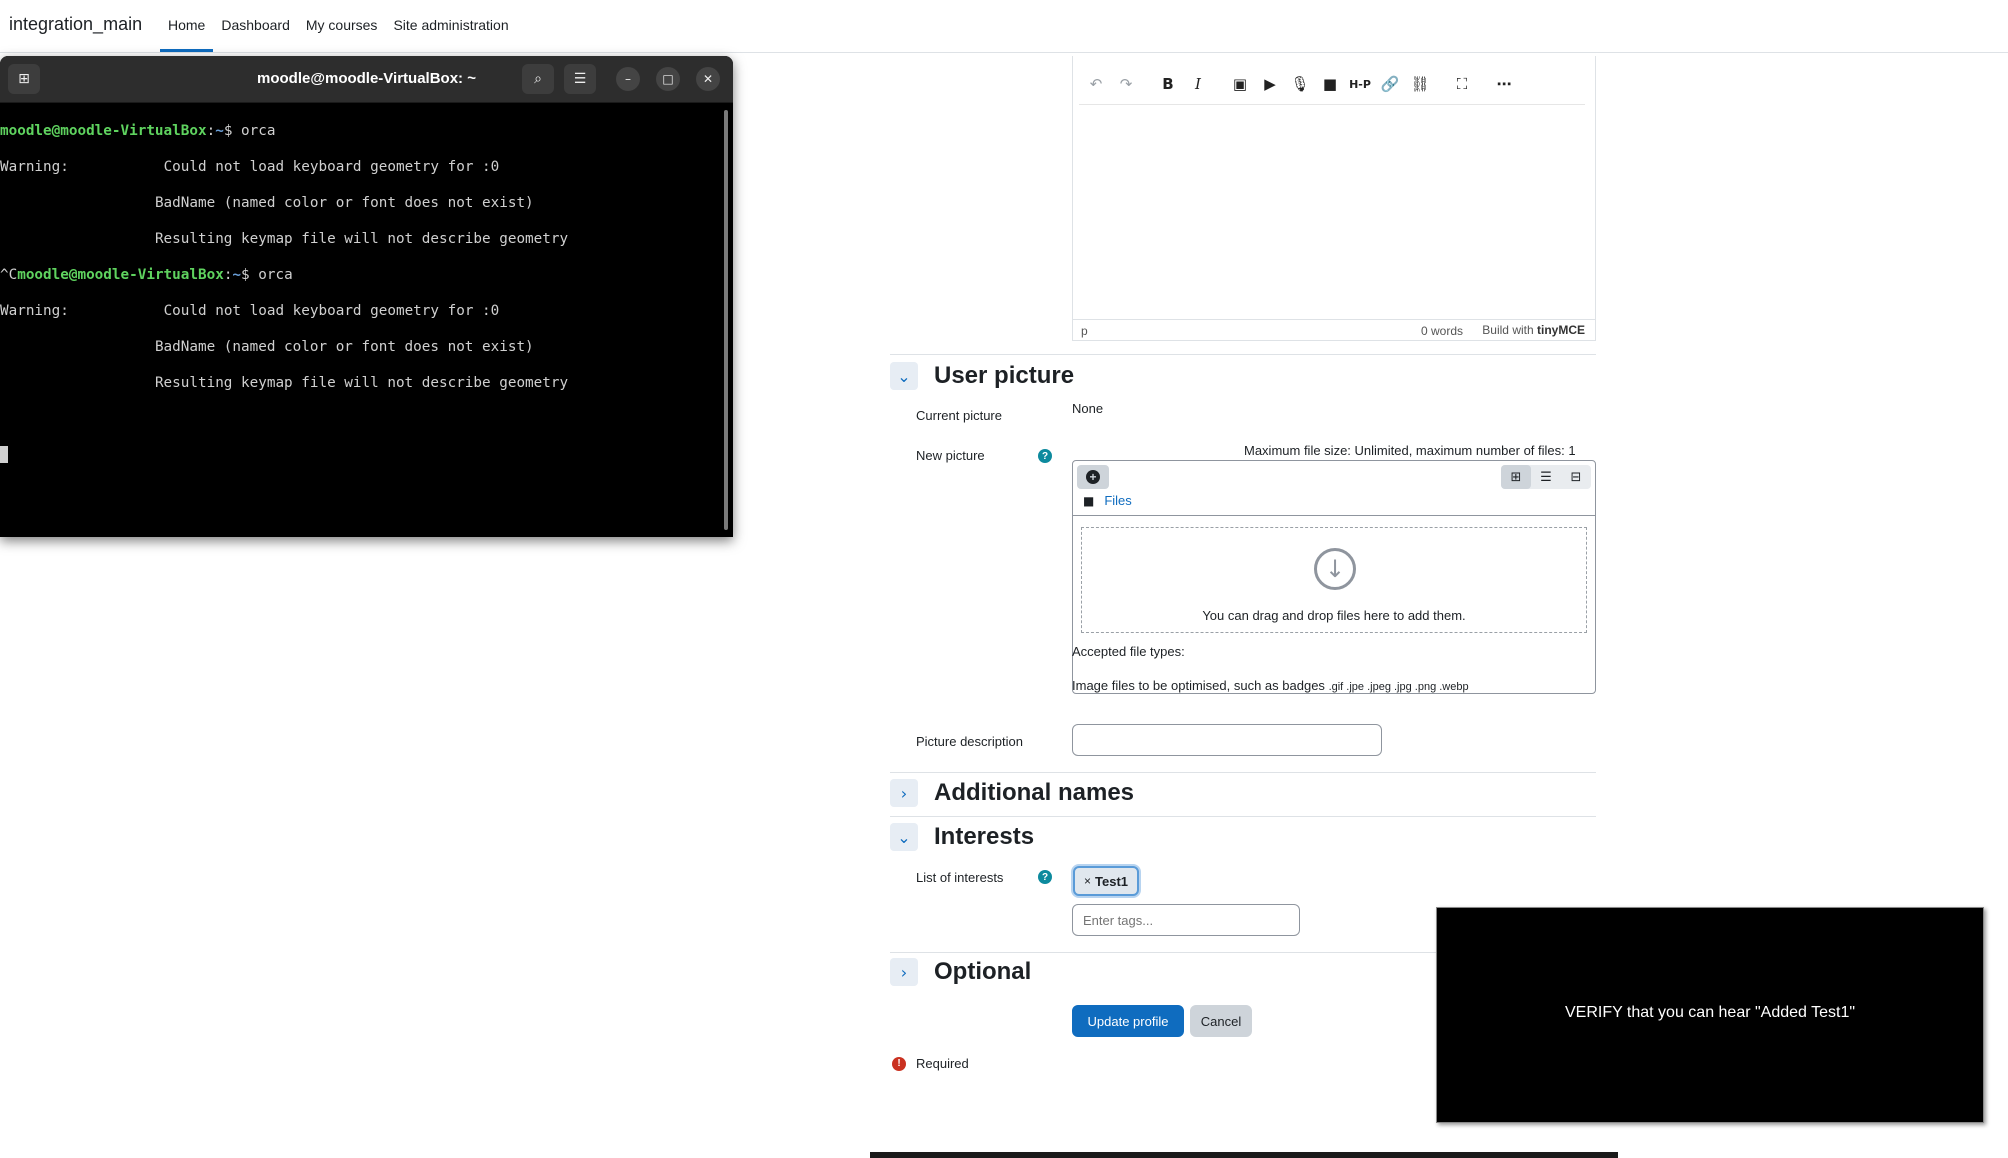 The width and height of the screenshot is (2008, 1158). What do you see at coordinates (1576, 477) in the screenshot?
I see `tree-view-icon: ⊟` at bounding box center [1576, 477].